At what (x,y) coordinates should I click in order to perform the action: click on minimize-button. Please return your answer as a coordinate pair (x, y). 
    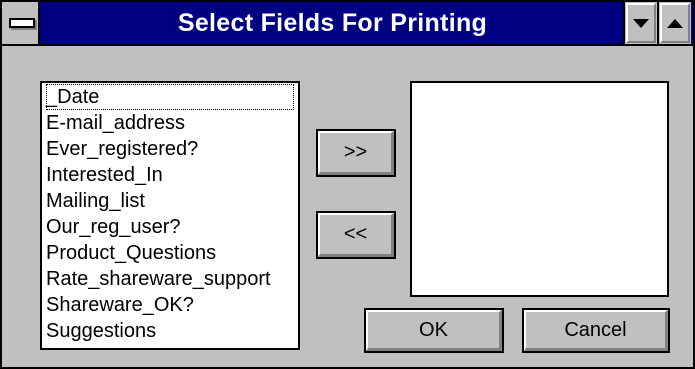
    Looking at the image, I should click on (640, 23).